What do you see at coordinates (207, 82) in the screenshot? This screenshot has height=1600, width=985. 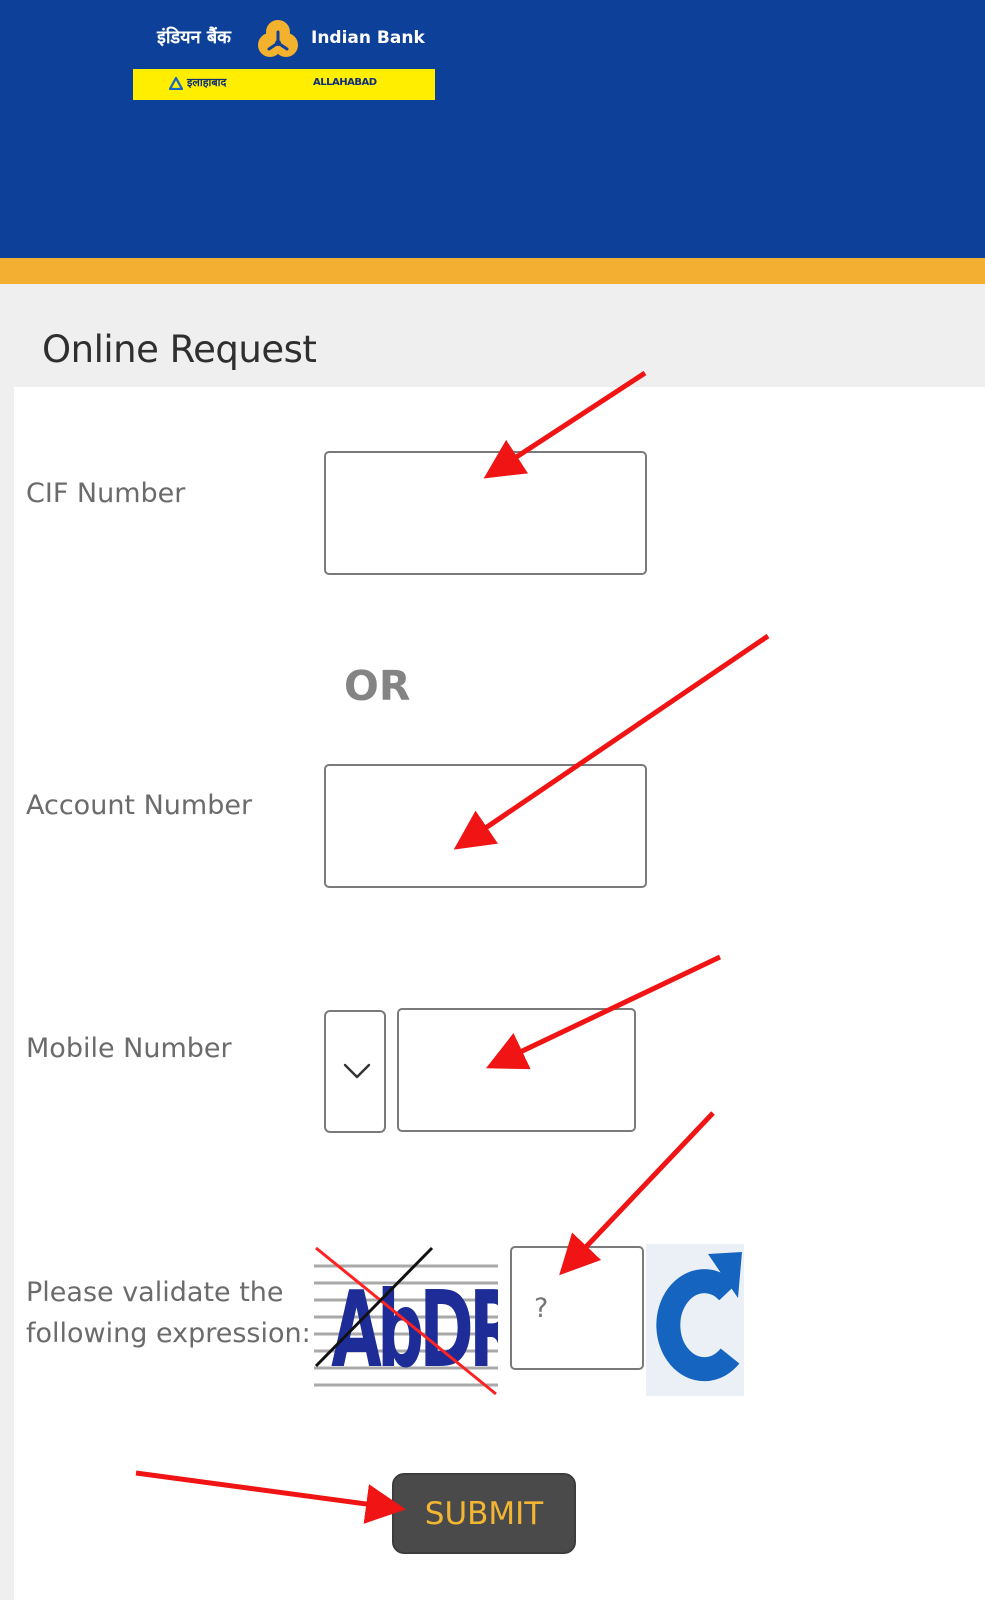 I see `logo-band-hindi: इलाहाबाद` at bounding box center [207, 82].